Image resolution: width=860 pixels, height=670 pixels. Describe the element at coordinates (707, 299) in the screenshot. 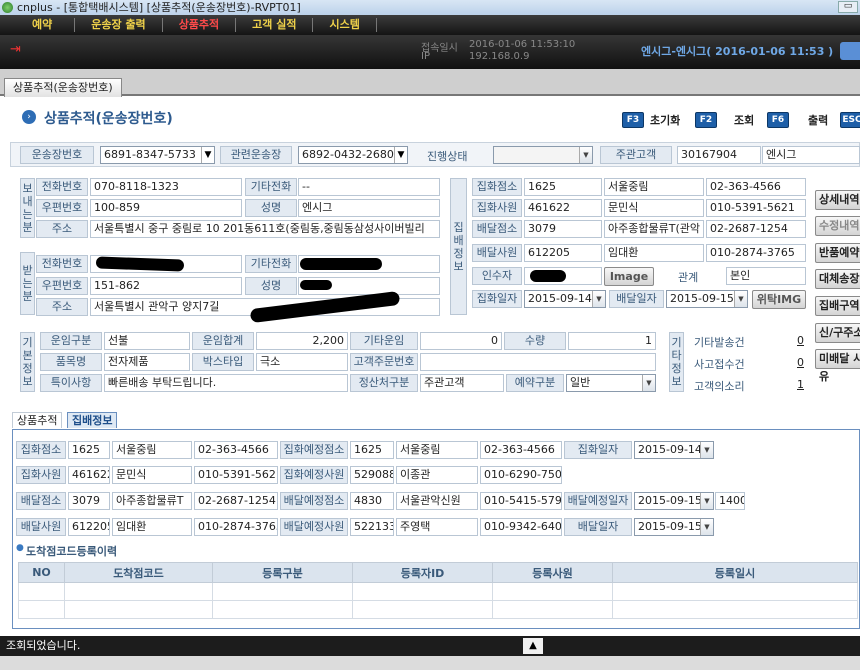

I see `delivery-date-input: 2015-09-15 ▼` at that location.